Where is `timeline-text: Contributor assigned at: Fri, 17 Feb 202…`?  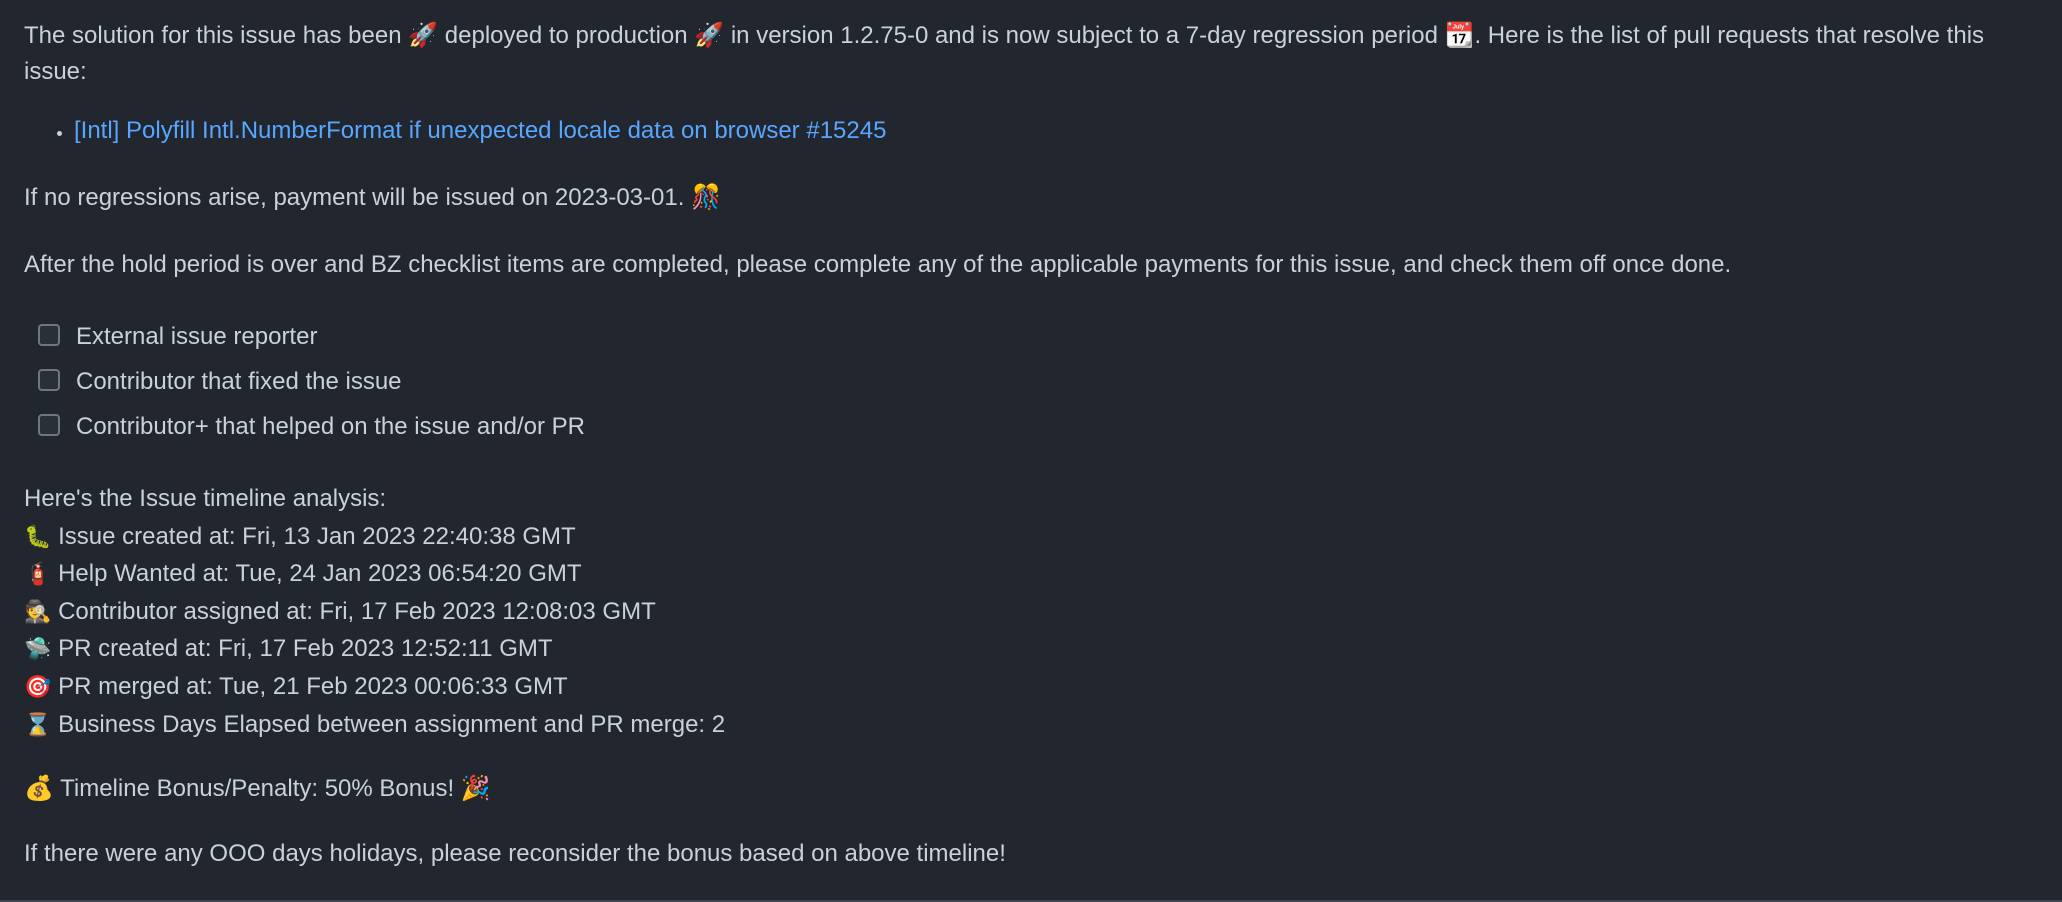 timeline-text: Contributor assigned at: Fri, 17 Feb 202… is located at coordinates (357, 611).